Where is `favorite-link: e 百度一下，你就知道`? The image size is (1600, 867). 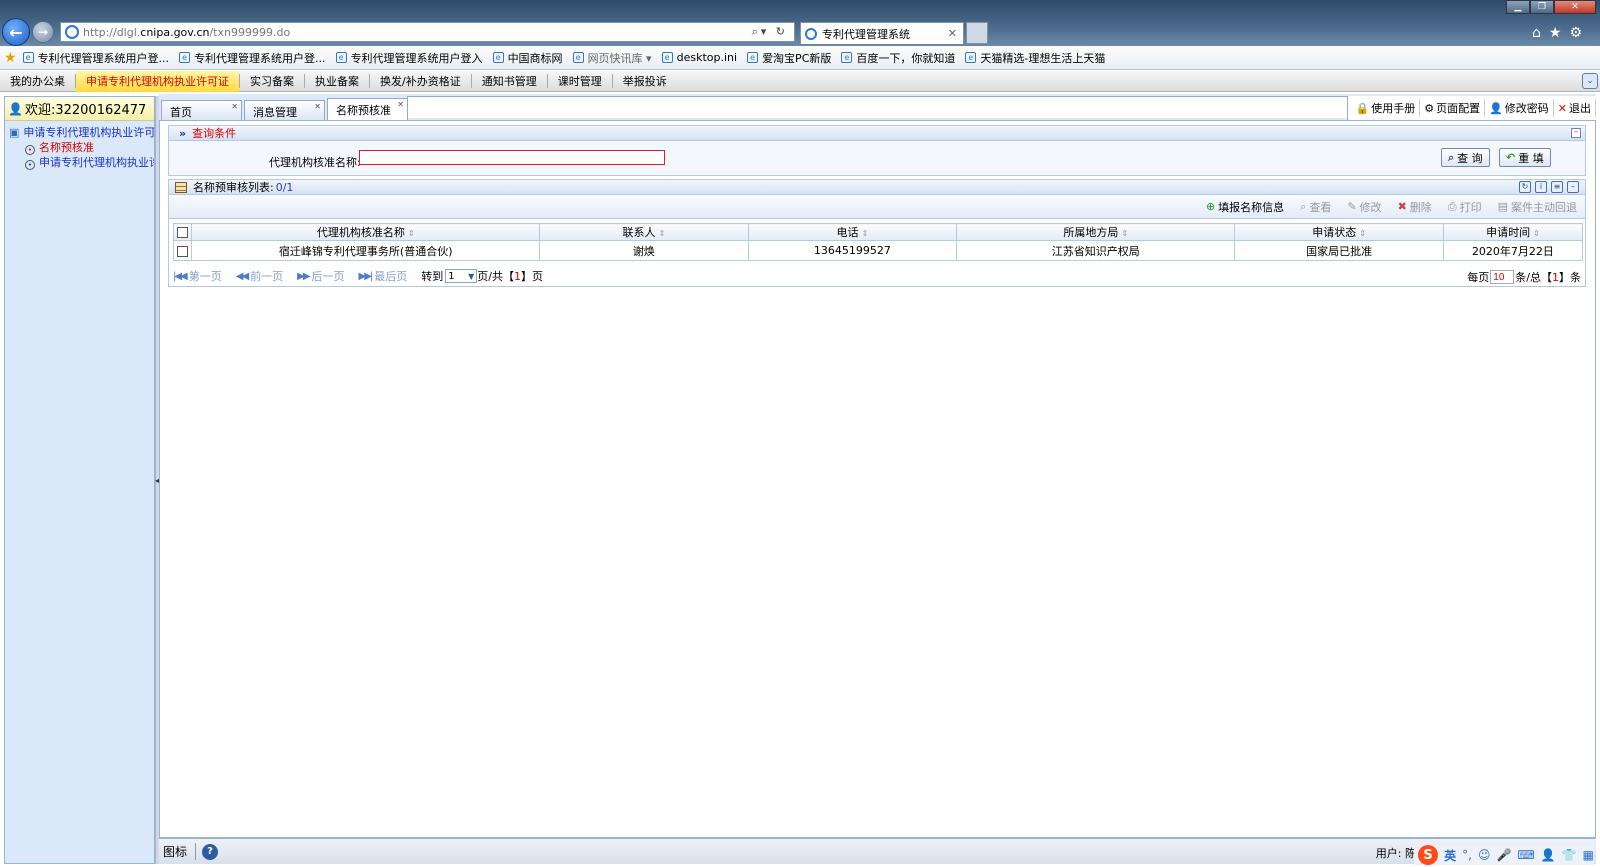
favorite-link: e 百度一下，你就知道 is located at coordinates (898, 58).